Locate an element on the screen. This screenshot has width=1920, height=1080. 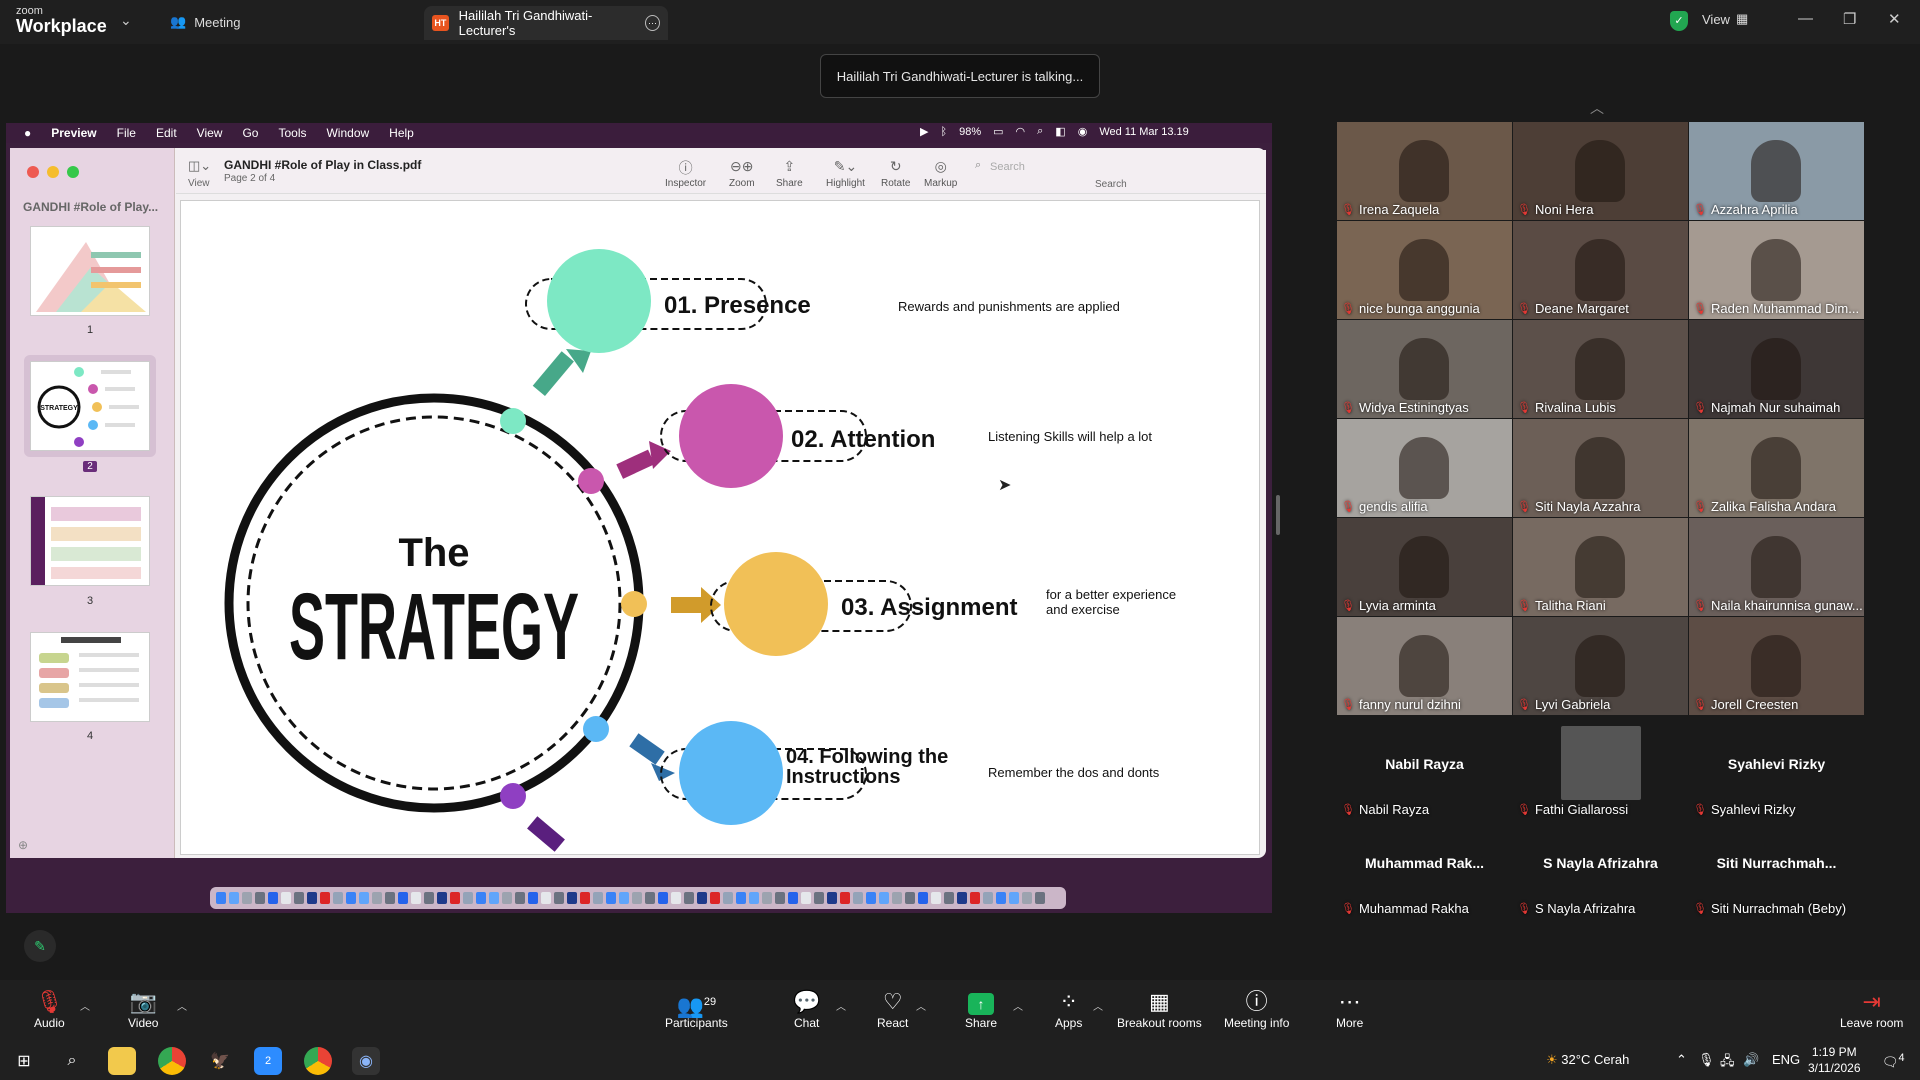
apps-button: ⁘ Apps is located at coordinates (1068, 1009).